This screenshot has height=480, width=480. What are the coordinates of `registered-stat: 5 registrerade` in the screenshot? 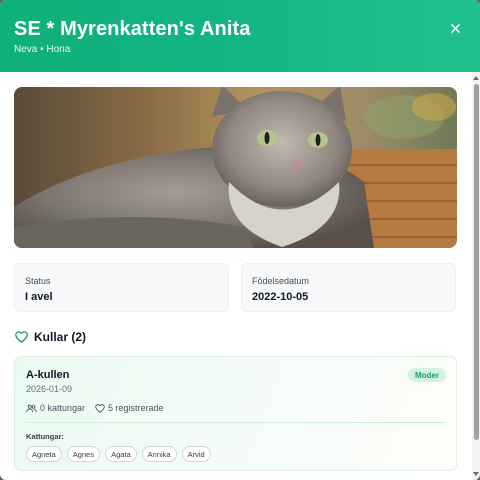 It's located at (129, 408).